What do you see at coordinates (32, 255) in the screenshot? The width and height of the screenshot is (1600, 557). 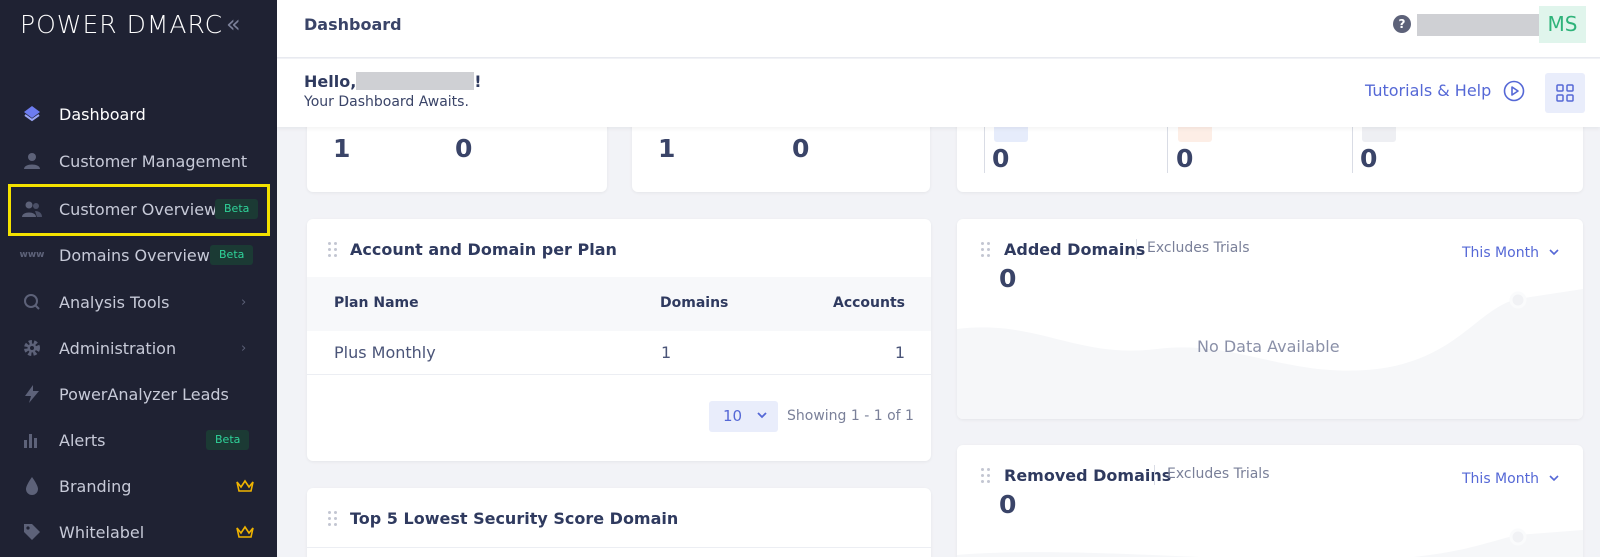 I see `www-icon: www` at bounding box center [32, 255].